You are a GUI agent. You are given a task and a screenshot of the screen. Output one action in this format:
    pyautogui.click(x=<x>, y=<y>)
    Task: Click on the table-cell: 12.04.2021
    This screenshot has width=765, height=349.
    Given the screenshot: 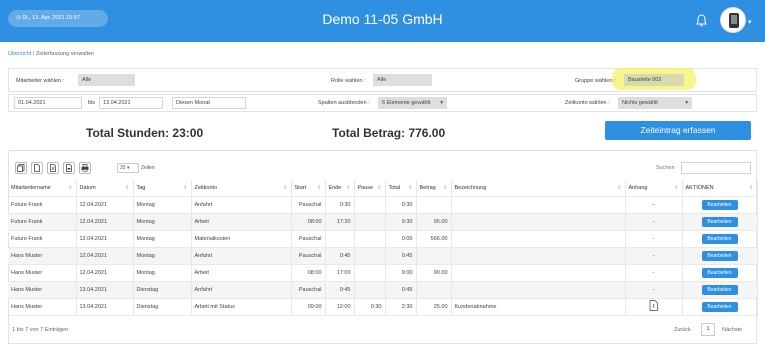 What is the action you would take?
    pyautogui.click(x=105, y=239)
    